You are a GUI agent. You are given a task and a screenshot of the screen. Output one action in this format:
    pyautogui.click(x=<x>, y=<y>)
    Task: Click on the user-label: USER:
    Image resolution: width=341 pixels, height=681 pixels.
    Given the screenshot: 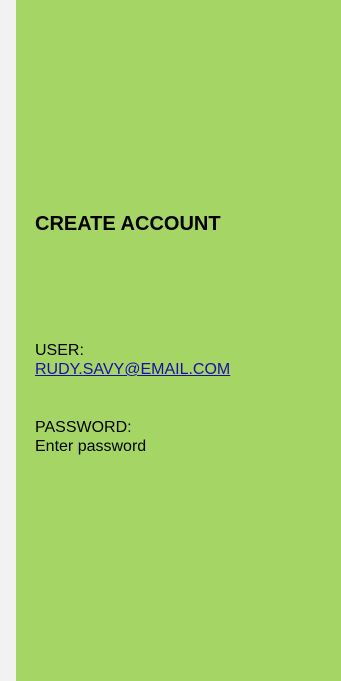 What is the action you would take?
    pyautogui.click(x=59, y=350)
    